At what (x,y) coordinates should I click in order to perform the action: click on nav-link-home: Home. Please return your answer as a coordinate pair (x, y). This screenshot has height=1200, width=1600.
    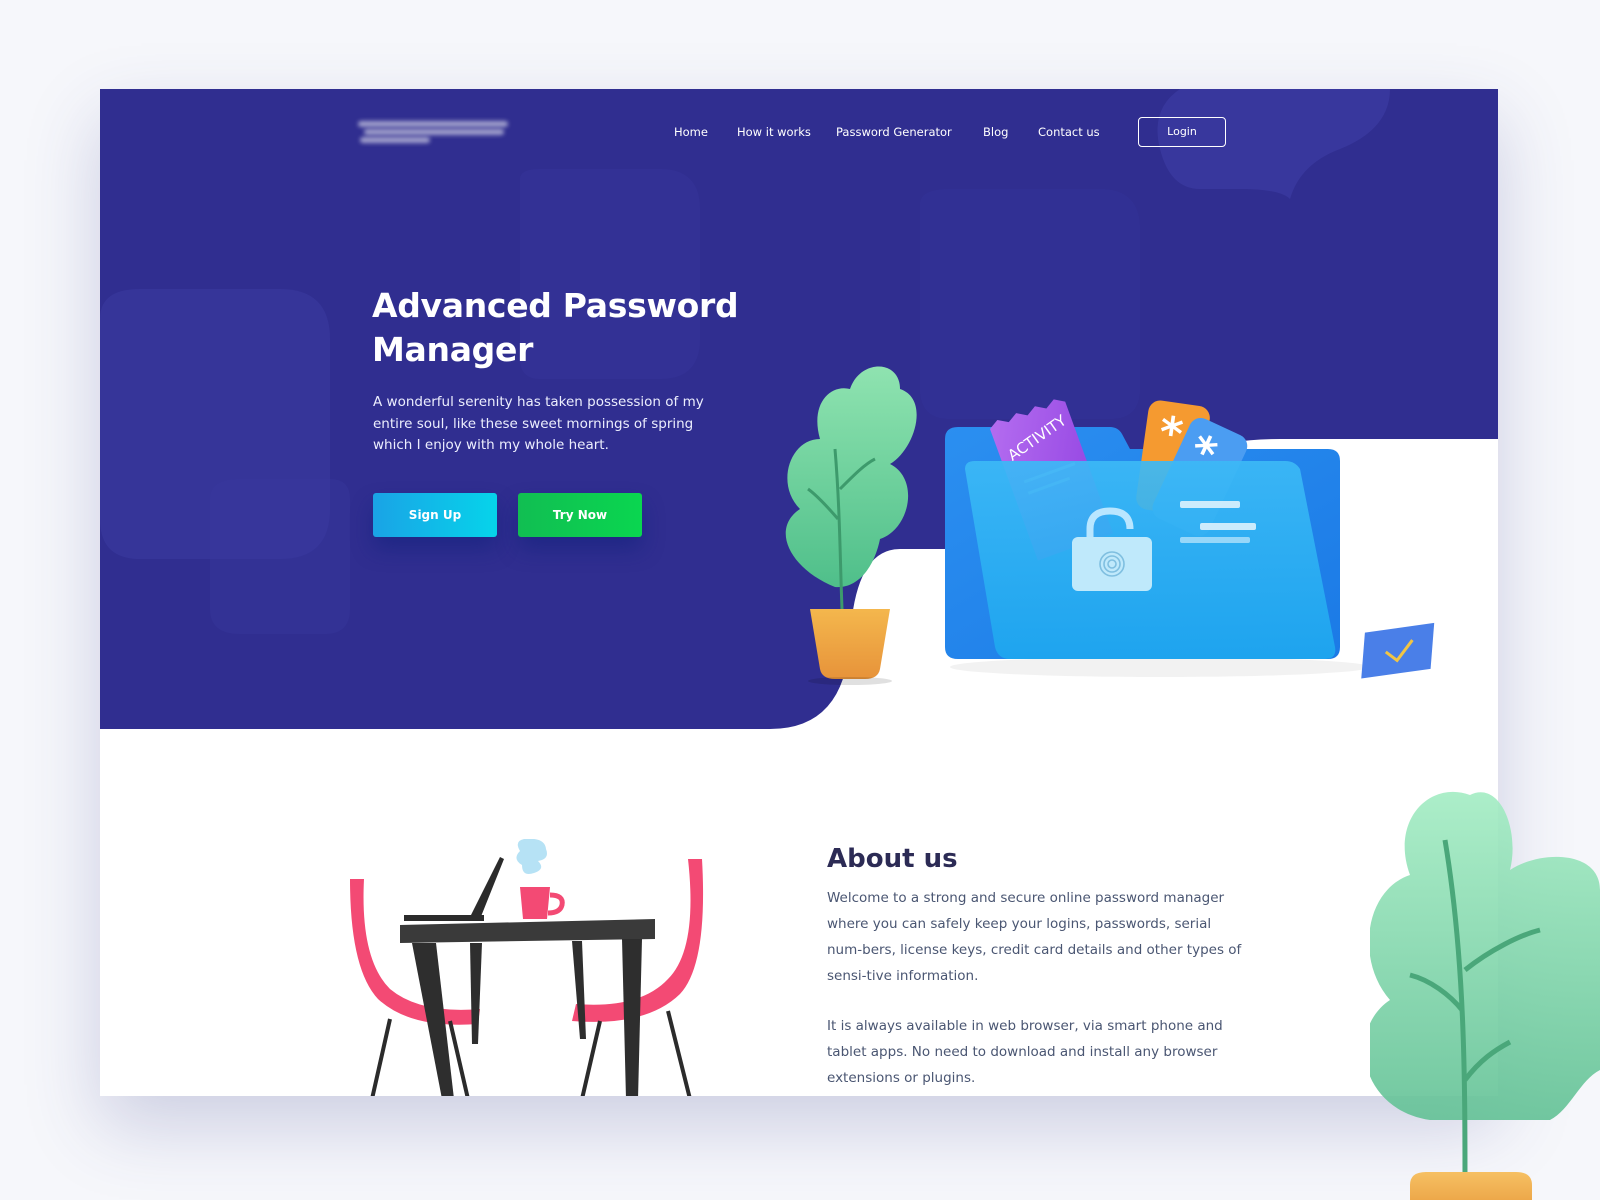
    Looking at the image, I should click on (691, 132).